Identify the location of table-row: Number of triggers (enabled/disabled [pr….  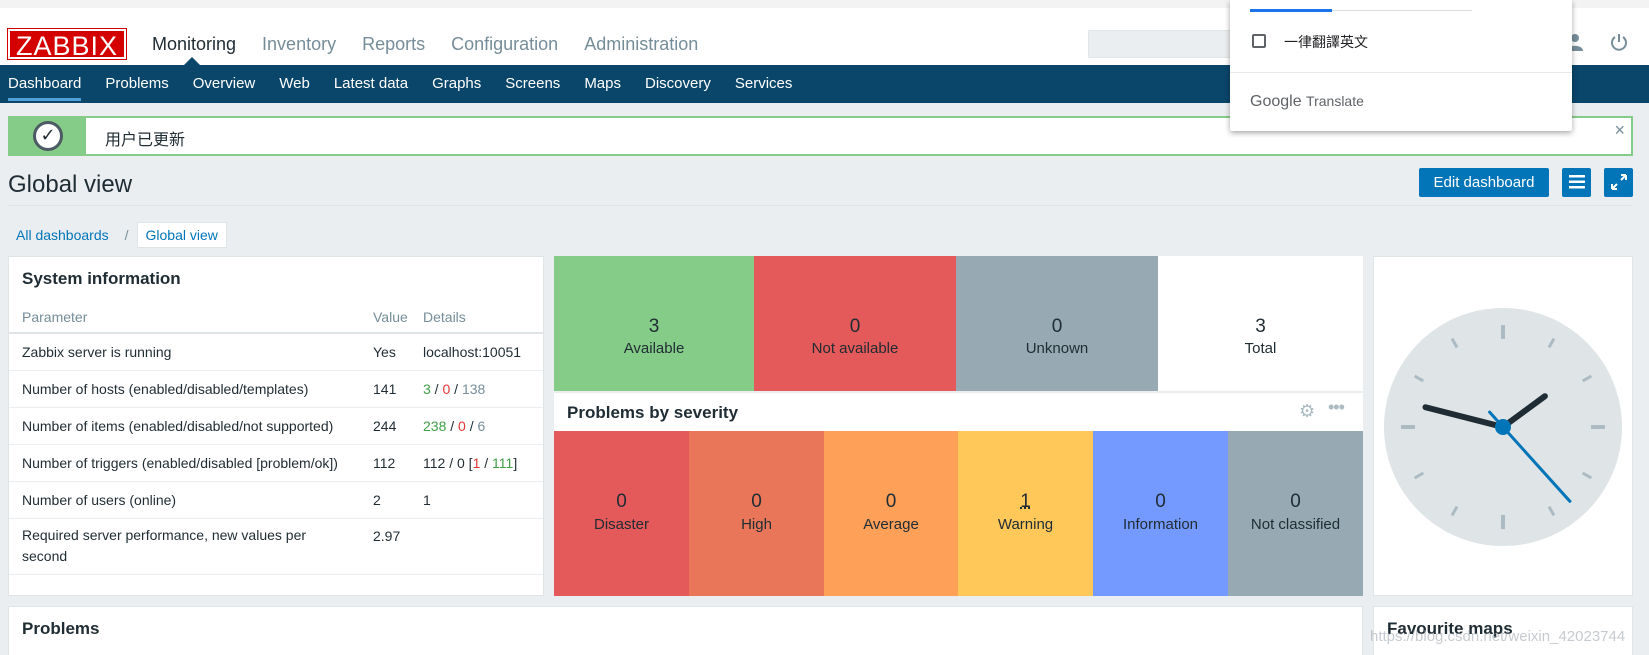
(276, 463).